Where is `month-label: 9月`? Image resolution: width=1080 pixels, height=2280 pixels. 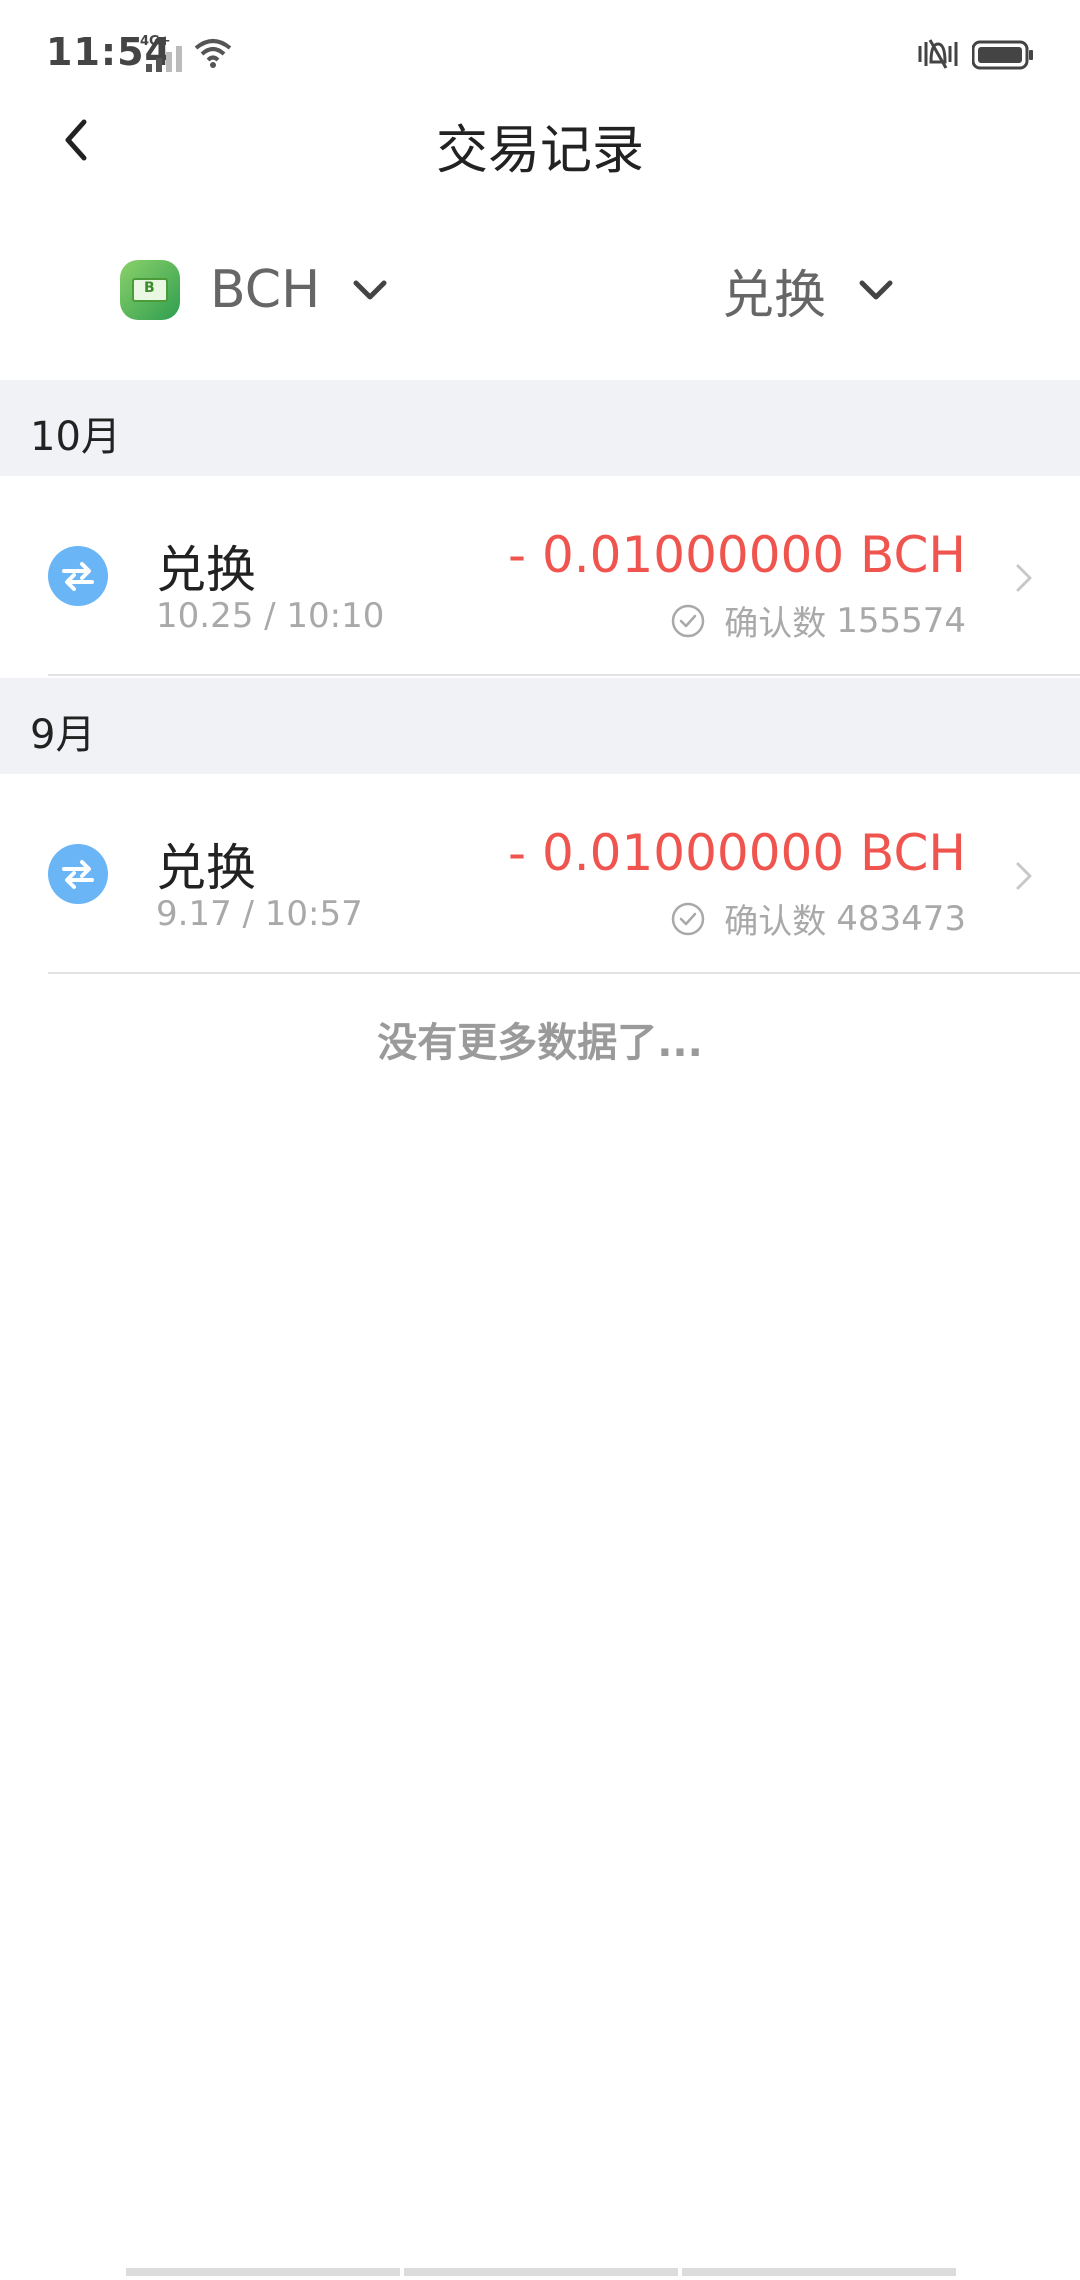
month-label: 9月 is located at coordinates (63, 735).